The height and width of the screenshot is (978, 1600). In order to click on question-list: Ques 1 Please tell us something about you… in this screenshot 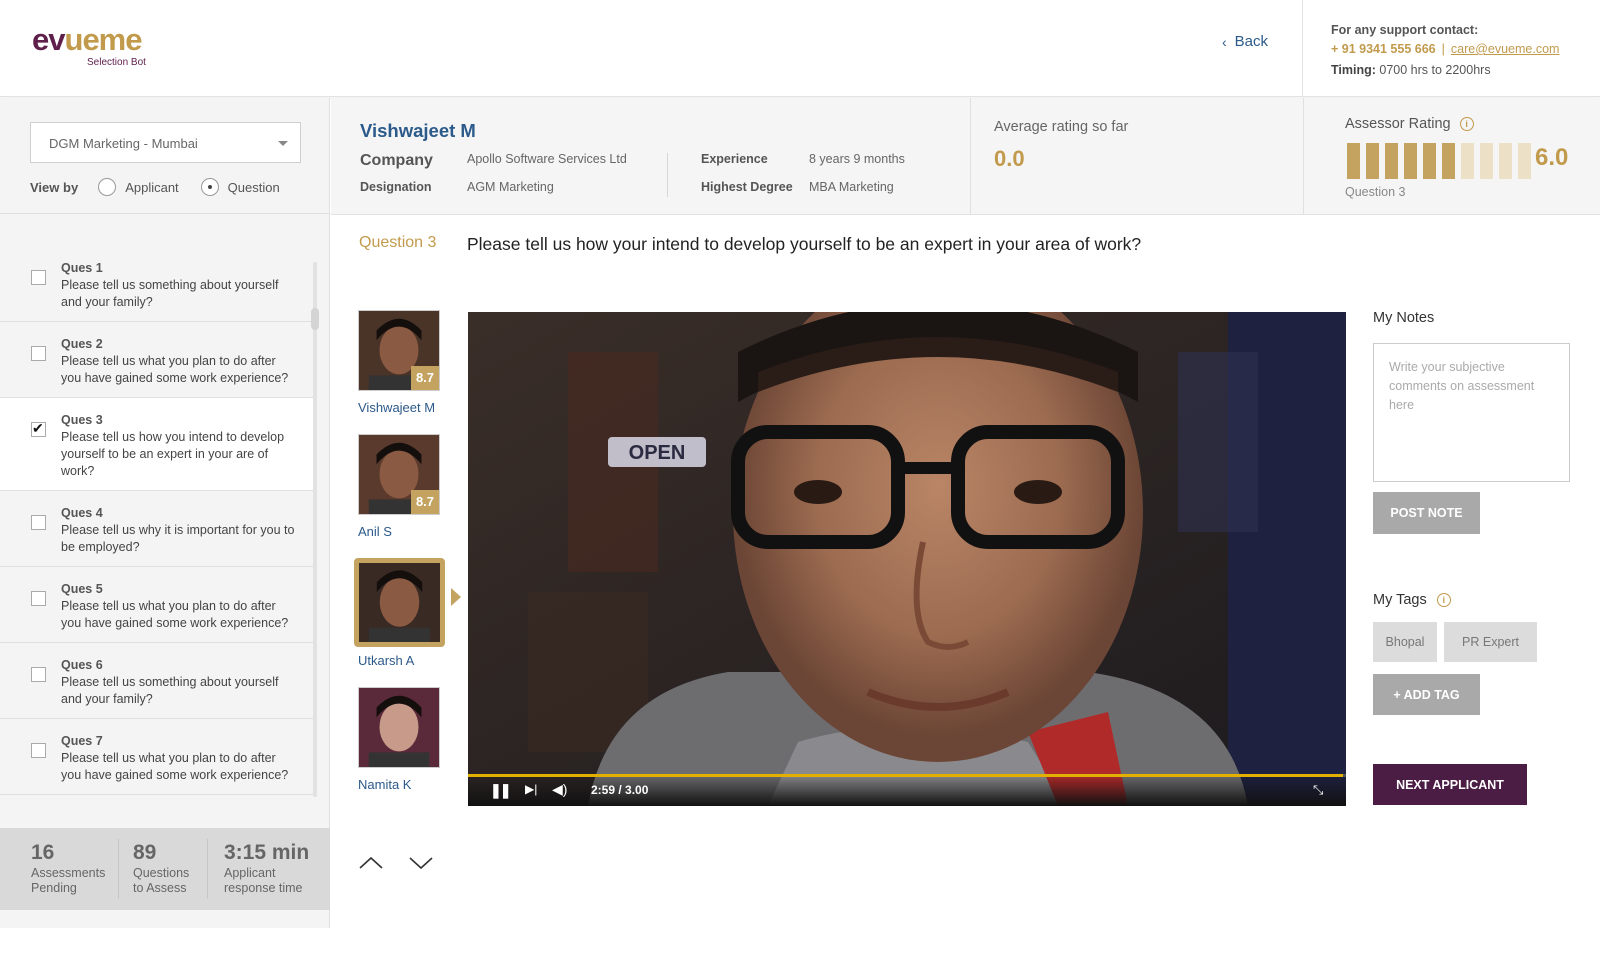, I will do `click(158, 520)`.